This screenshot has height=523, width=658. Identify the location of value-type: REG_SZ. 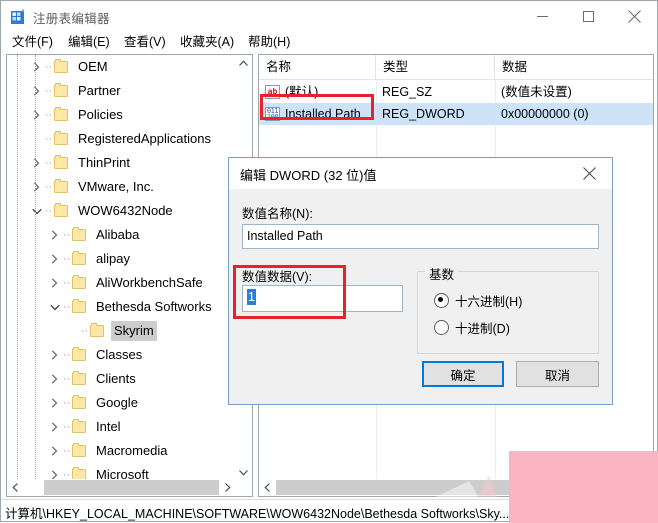
(407, 92).